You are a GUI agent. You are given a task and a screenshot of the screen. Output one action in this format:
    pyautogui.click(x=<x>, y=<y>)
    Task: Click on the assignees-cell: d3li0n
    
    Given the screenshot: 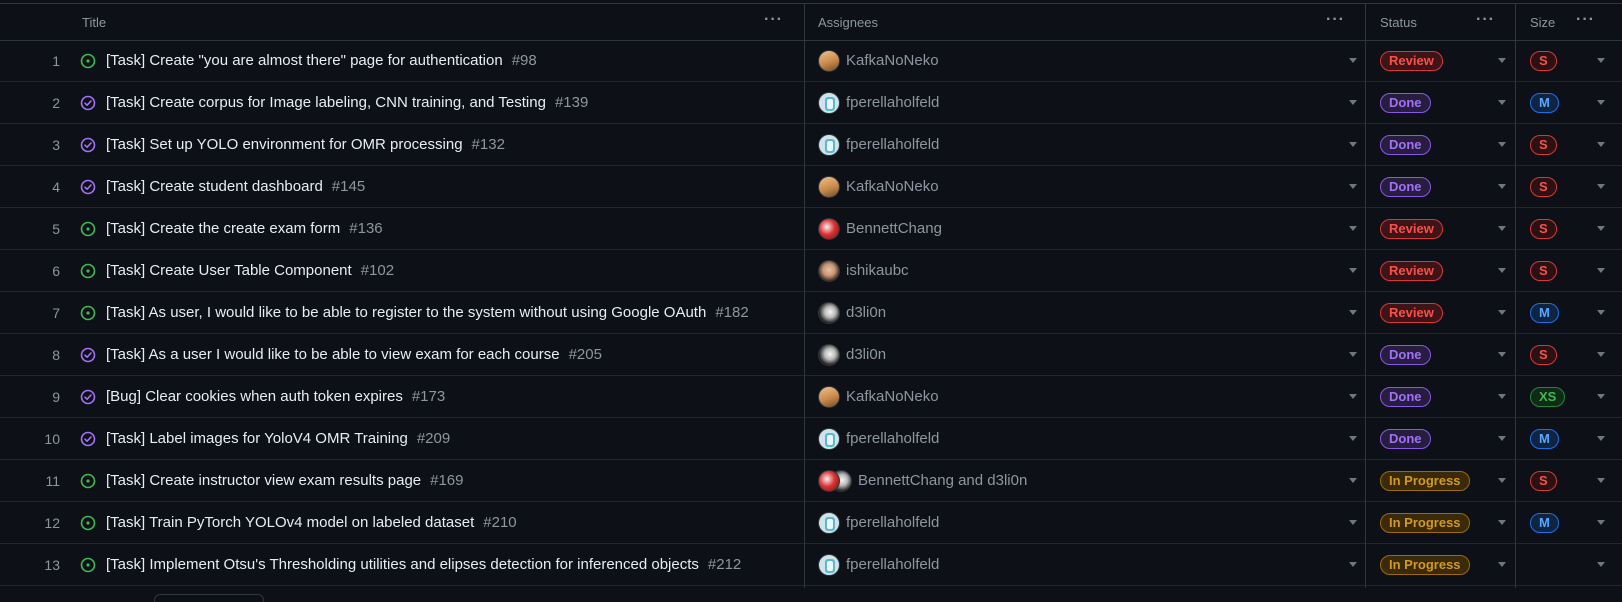 What is the action you would take?
    pyautogui.click(x=1078, y=354)
    